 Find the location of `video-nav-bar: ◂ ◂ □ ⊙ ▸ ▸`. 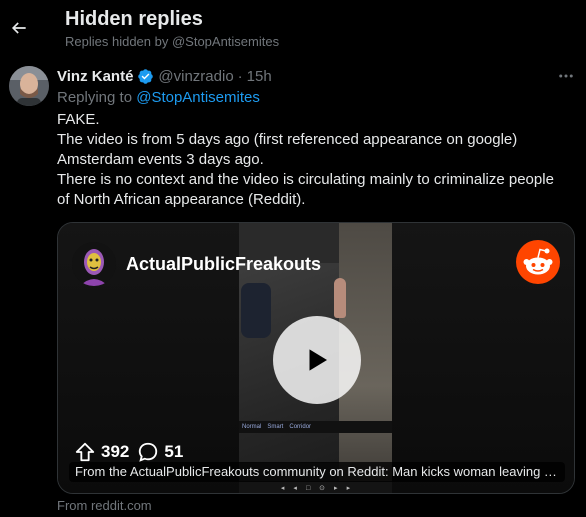

video-nav-bar: ◂ ◂ □ ⊙ ▸ ▸ is located at coordinates (315, 487).